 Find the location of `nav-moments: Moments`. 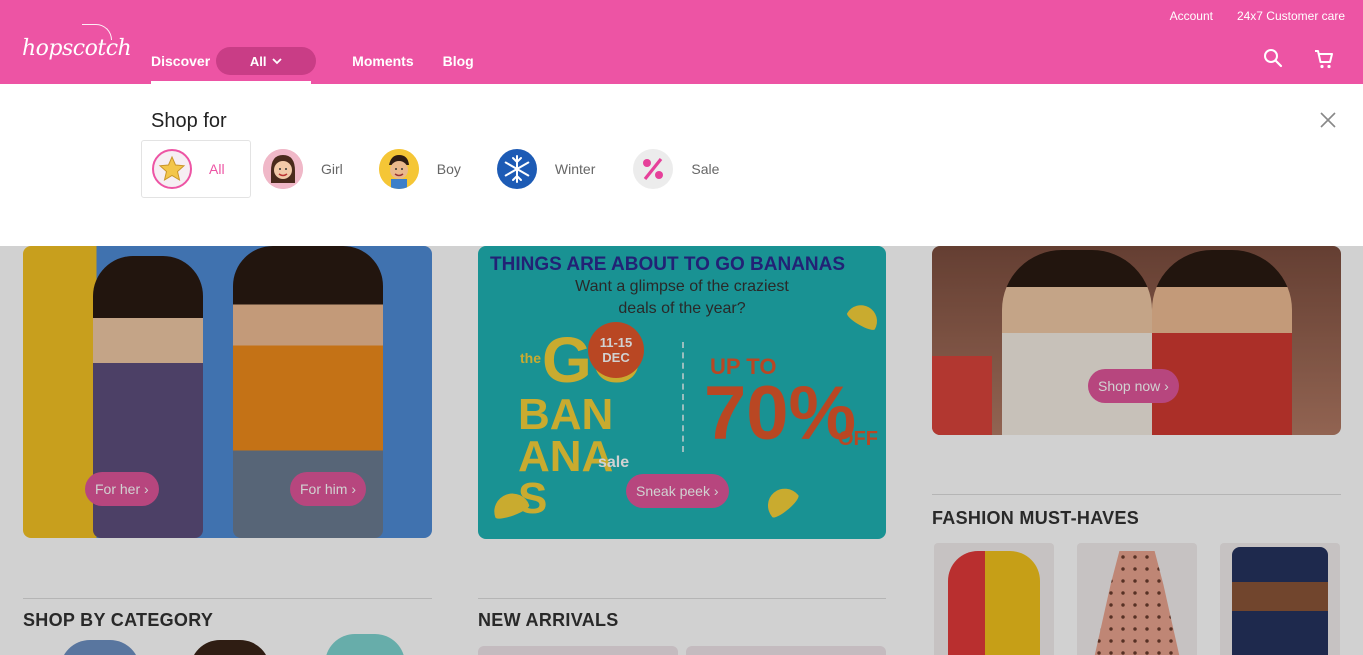

nav-moments: Moments is located at coordinates (382, 61).